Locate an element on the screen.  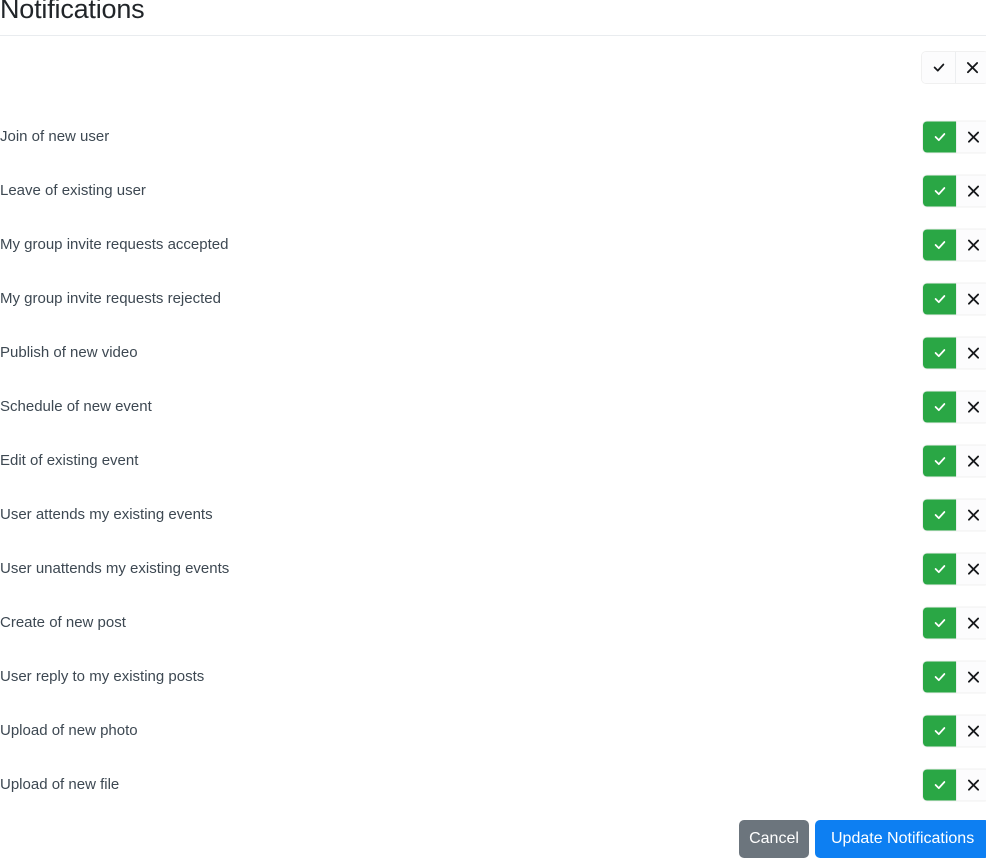
notification-row-label: Publish of new video is located at coordinates (69, 352).